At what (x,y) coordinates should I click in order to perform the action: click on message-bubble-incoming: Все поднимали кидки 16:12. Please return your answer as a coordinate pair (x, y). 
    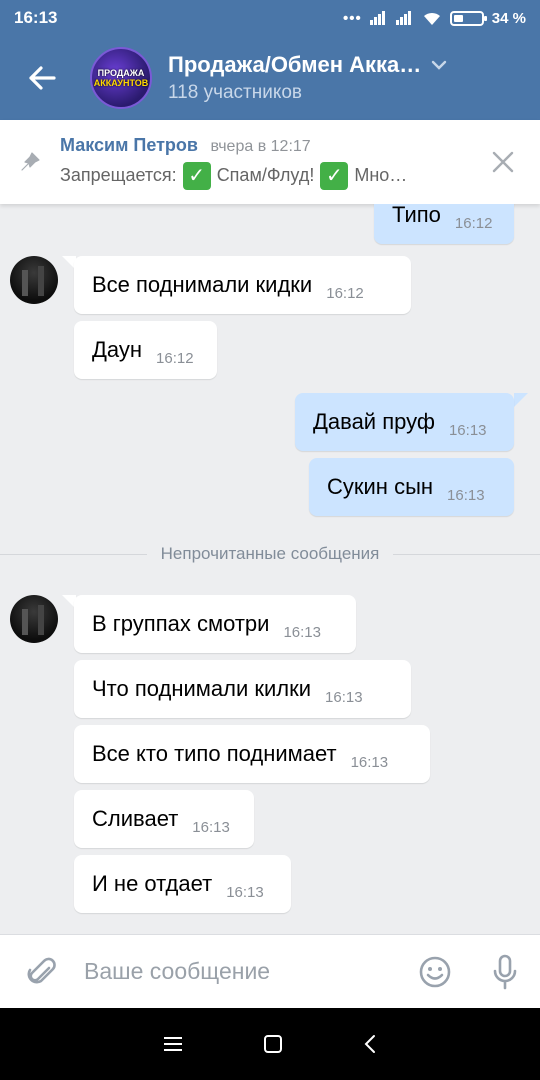
    Looking at the image, I should click on (242, 285).